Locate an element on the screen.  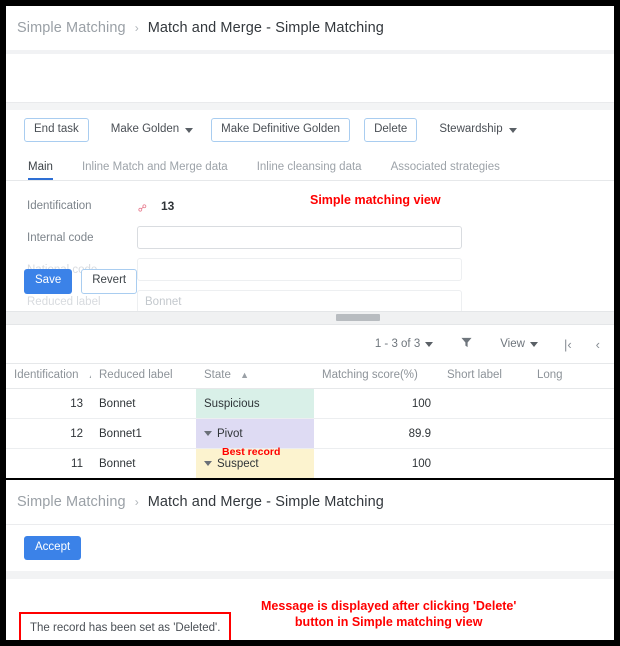
sort-ascending-icon: ▲ is located at coordinates (244, 375).